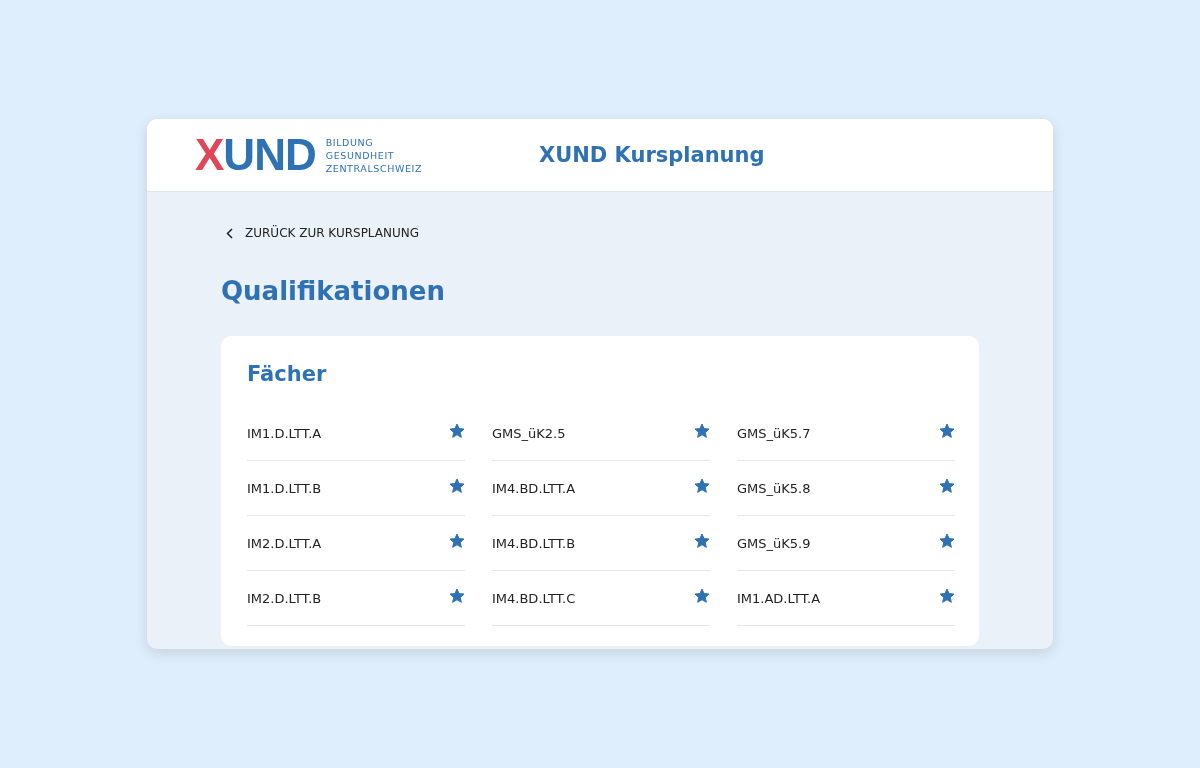 Image resolution: width=1200 pixels, height=768 pixels. I want to click on logo-tagline: BILDUNG, so click(350, 142).